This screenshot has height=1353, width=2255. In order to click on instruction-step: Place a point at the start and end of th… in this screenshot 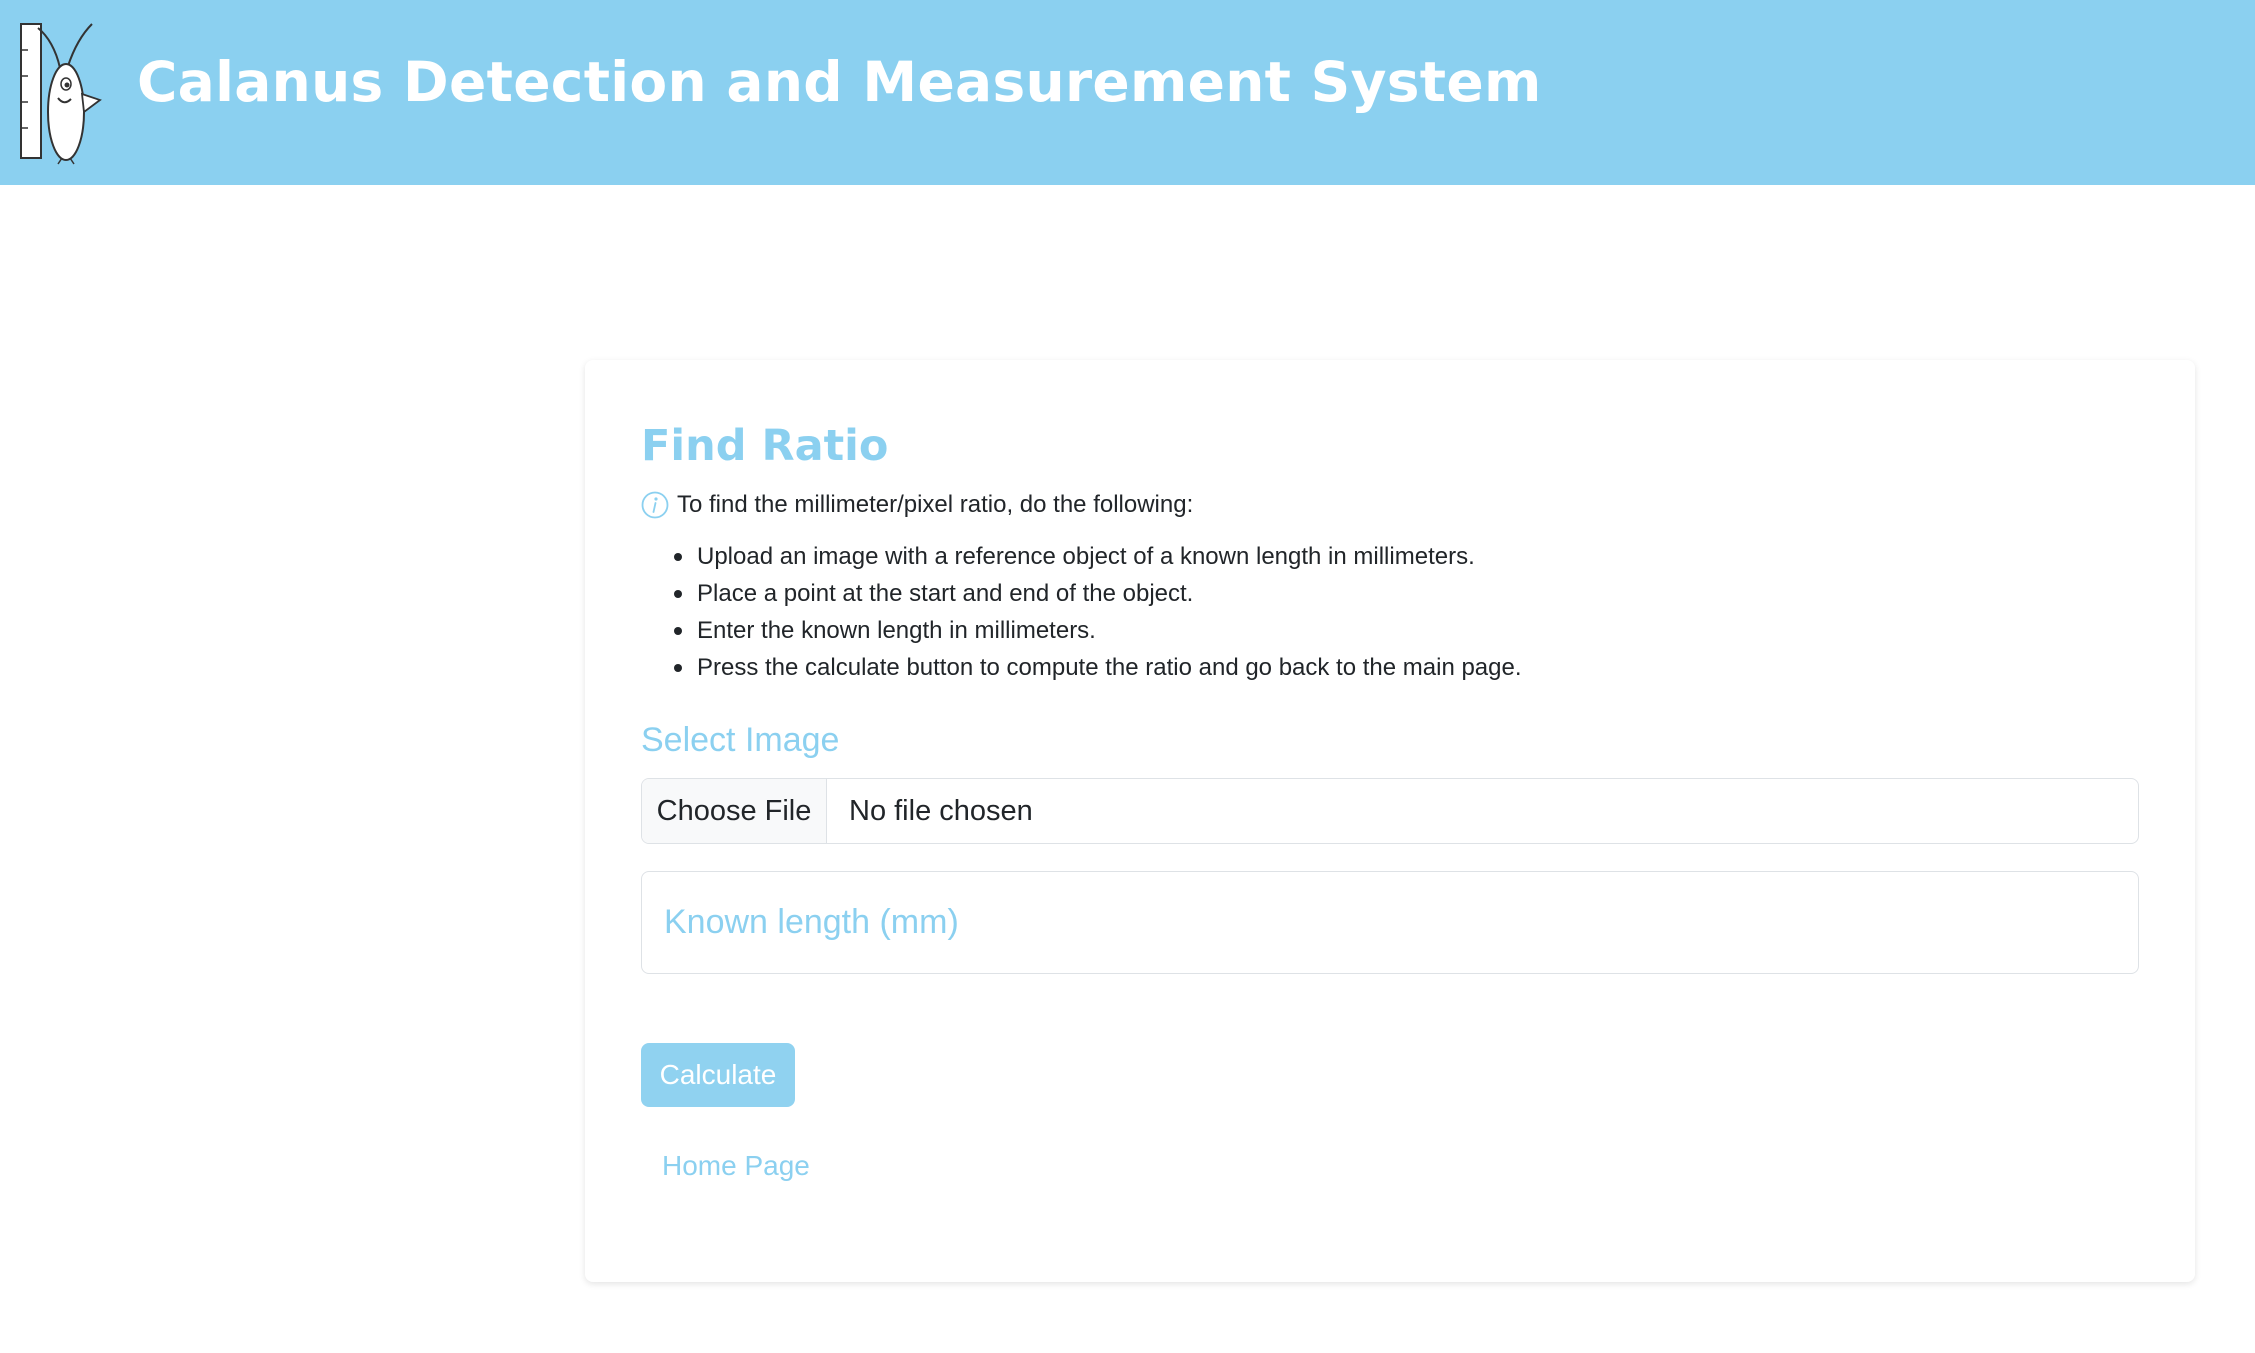, I will do `click(1053, 593)`.